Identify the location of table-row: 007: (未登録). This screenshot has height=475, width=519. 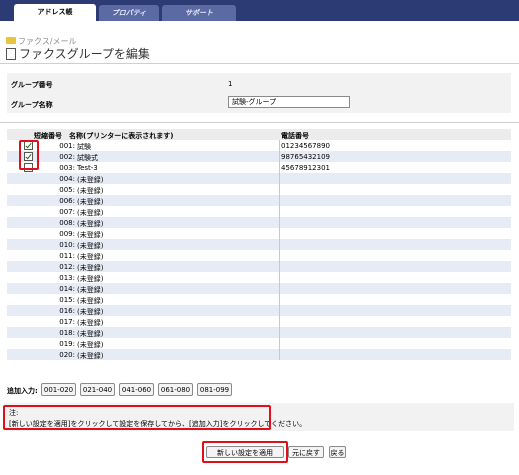
(259, 211).